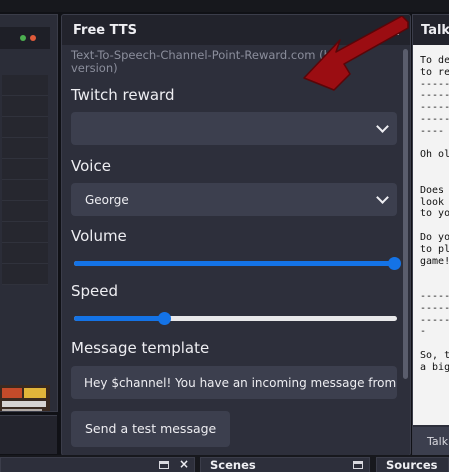  I want to click on chat-log-line: look, so click(434, 202).